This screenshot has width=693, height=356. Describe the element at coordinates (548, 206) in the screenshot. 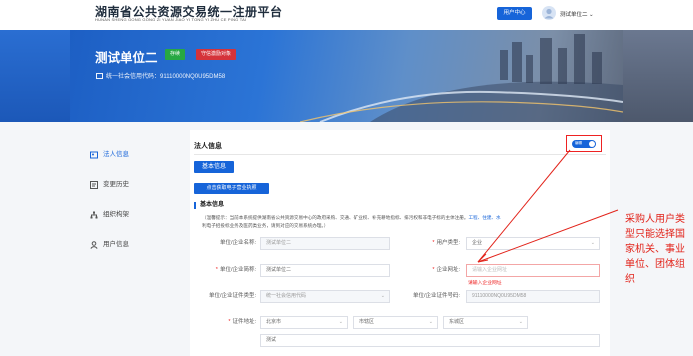

I see `annotation-arrow` at that location.